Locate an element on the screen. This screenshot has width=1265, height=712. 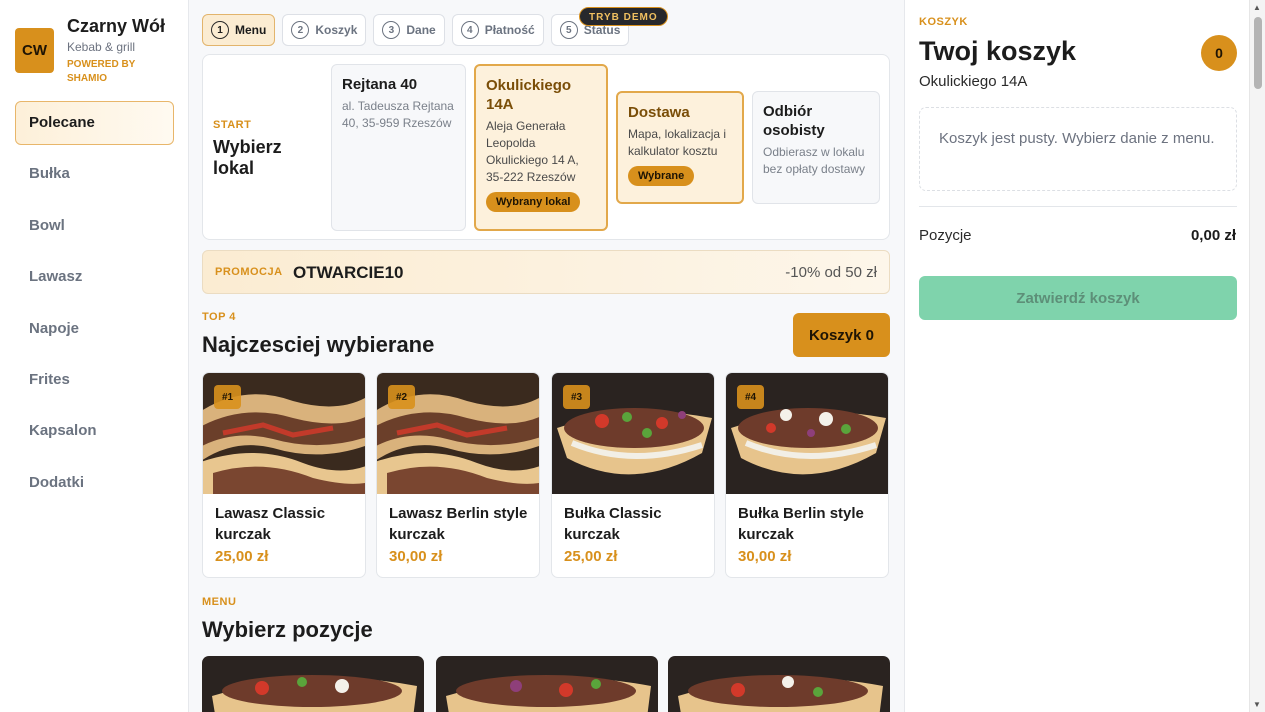
step-dane: 3 Dane is located at coordinates (409, 30).